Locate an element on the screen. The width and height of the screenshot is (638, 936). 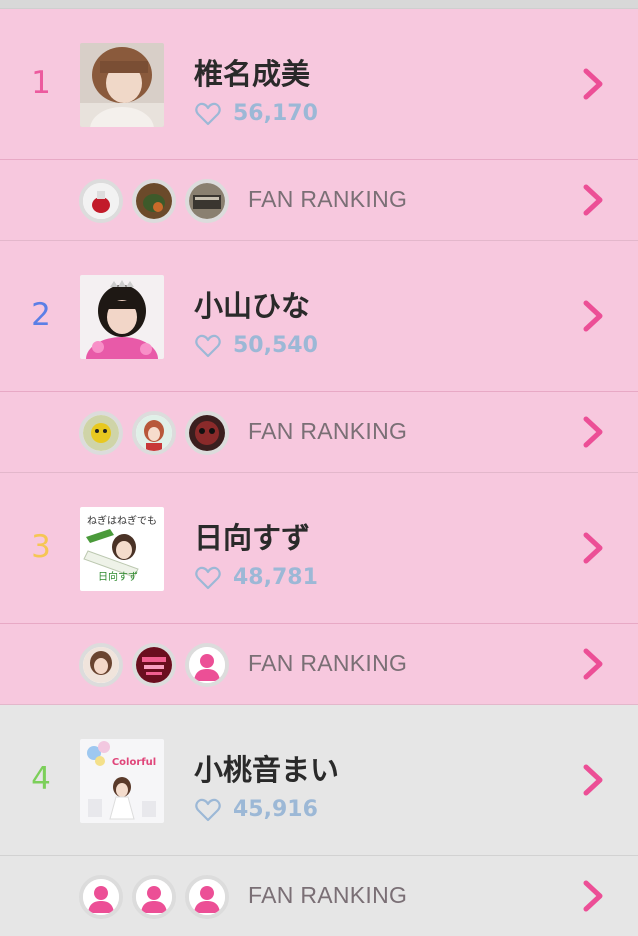
idol-name: 椎名成美 is located at coordinates (252, 74).